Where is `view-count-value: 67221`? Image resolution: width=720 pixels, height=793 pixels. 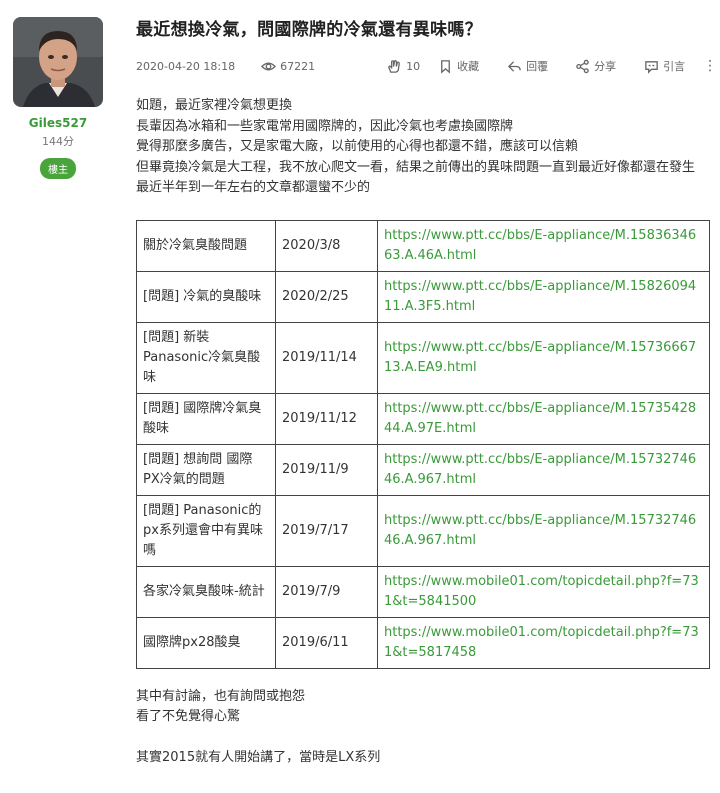 view-count-value: 67221 is located at coordinates (298, 66).